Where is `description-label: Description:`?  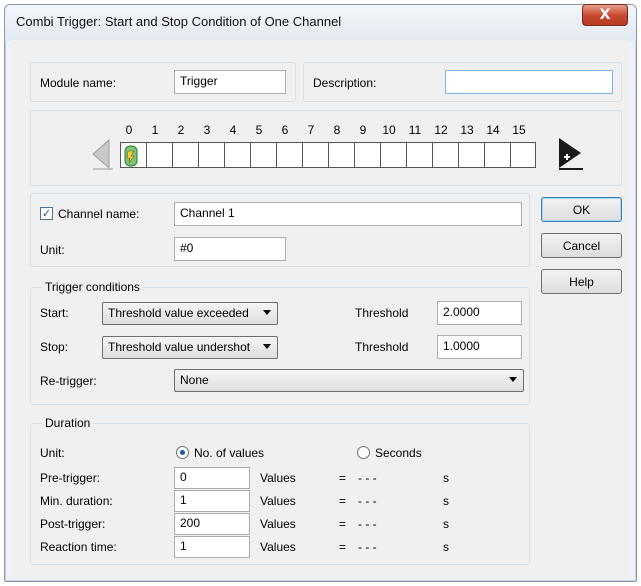 description-label: Description: is located at coordinates (345, 83).